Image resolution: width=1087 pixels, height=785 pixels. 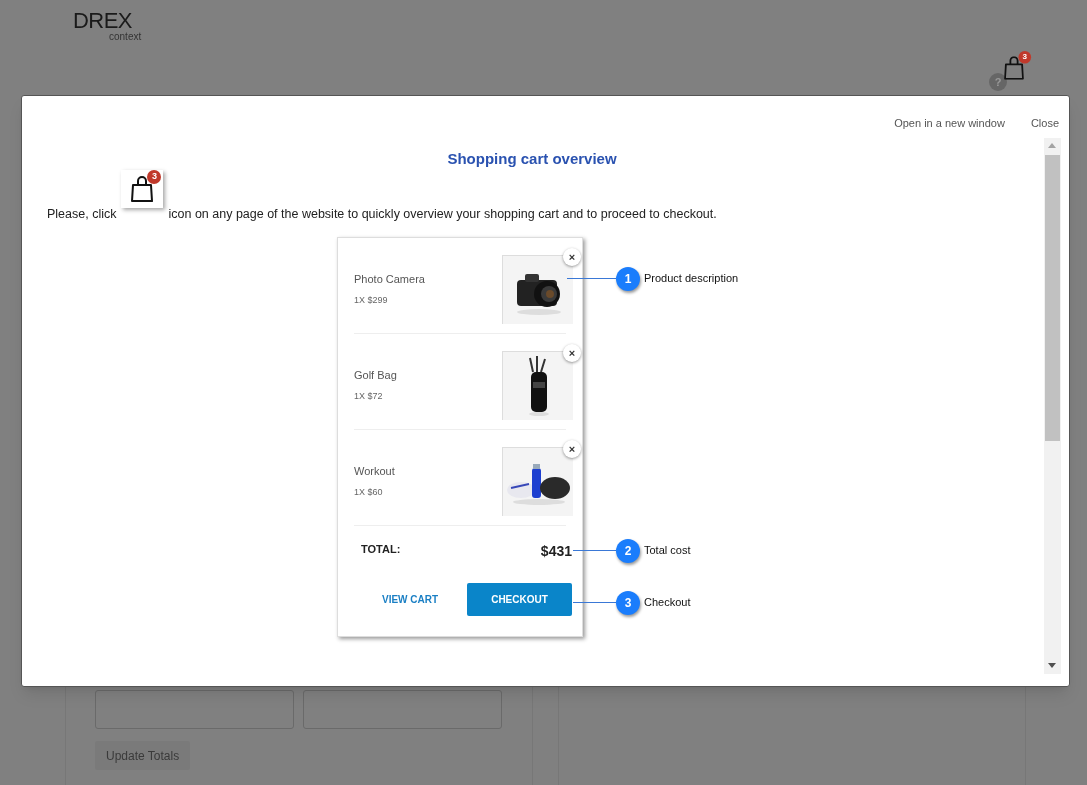 What do you see at coordinates (410, 599) in the screenshot?
I see `view-cart-link: VIEW CART` at bounding box center [410, 599].